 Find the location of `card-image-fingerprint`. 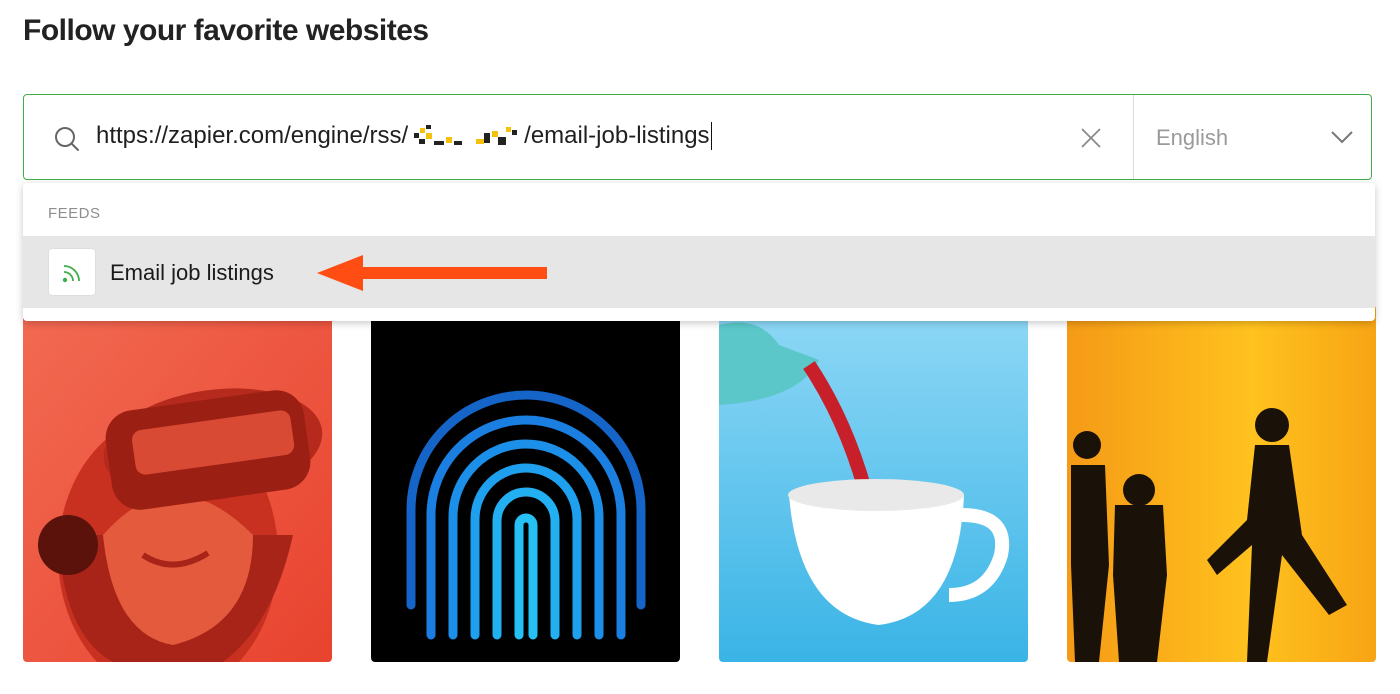

card-image-fingerprint is located at coordinates (525, 483).